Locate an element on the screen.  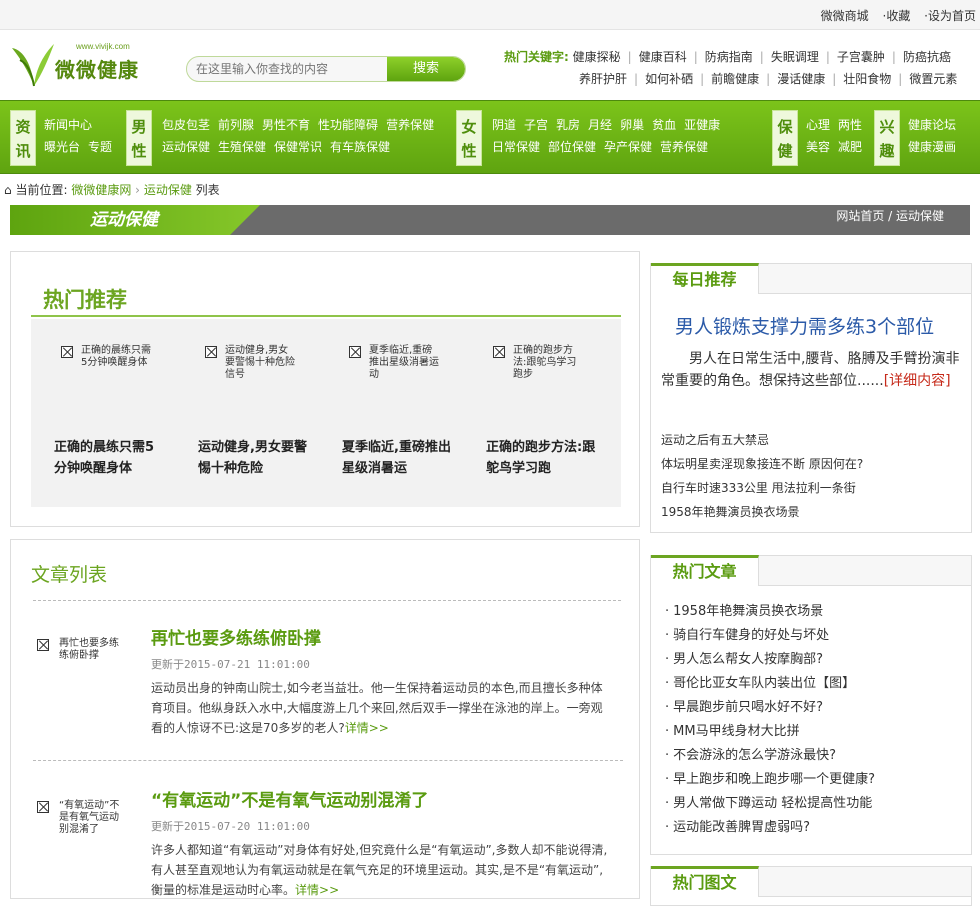
broken-image-icon: 正确的晨练只需5分钟唤醒身体 is located at coordinates (111, 375).